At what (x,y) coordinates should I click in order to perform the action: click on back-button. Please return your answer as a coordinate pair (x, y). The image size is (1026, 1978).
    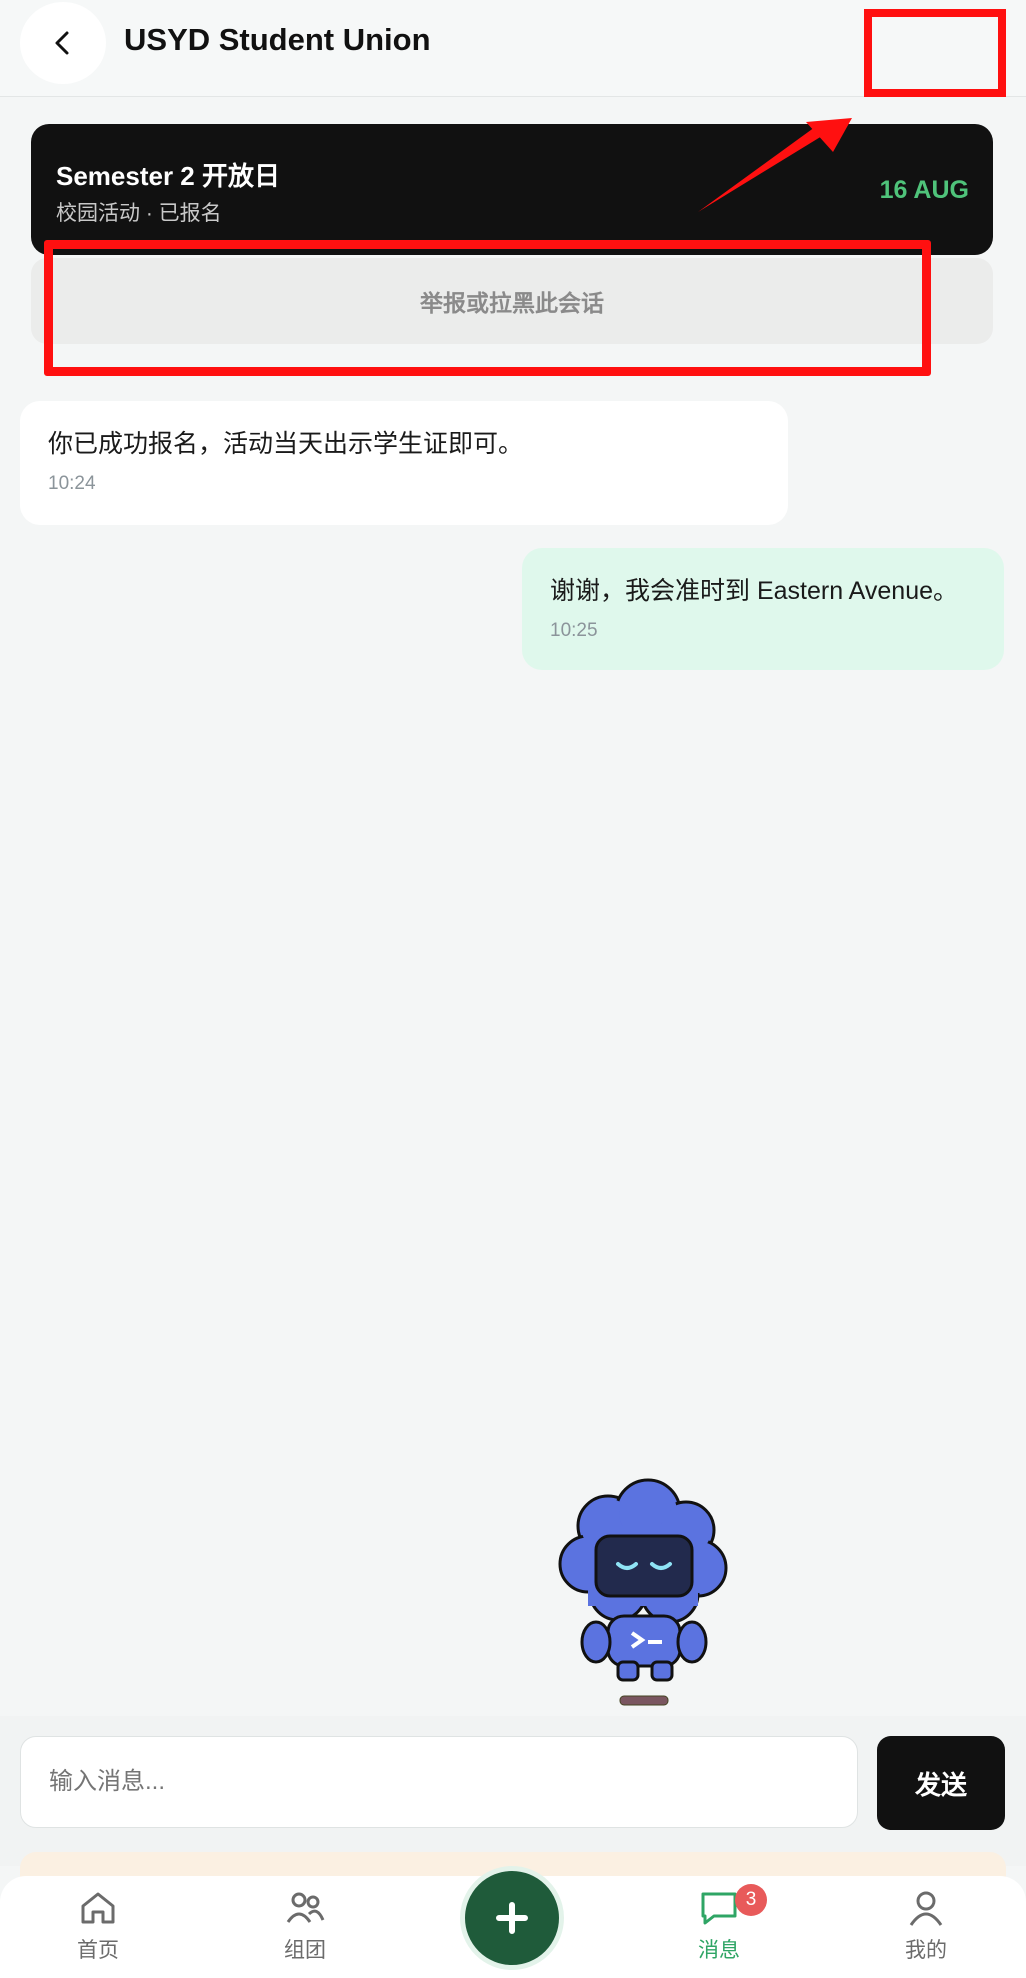
    Looking at the image, I should click on (63, 43).